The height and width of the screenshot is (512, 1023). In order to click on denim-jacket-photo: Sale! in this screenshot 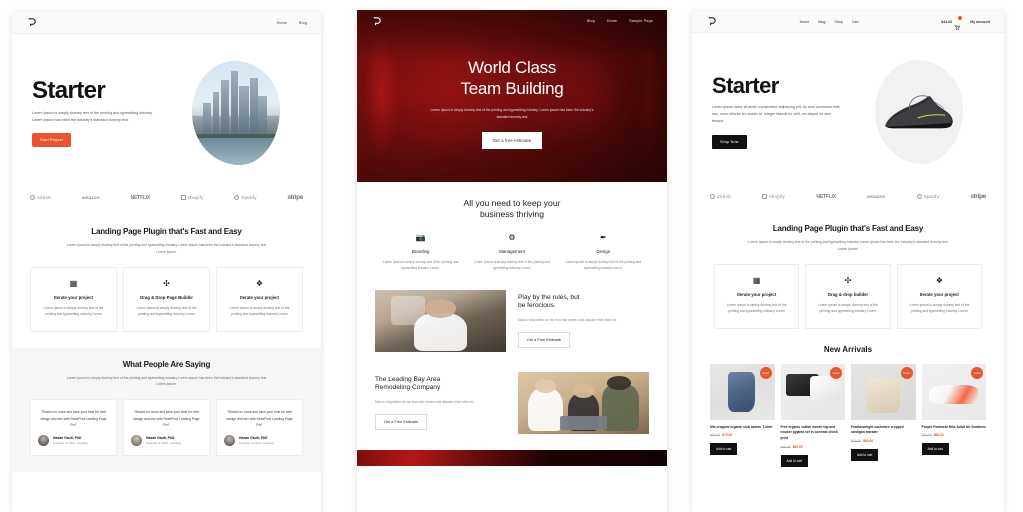, I will do `click(742, 391)`.